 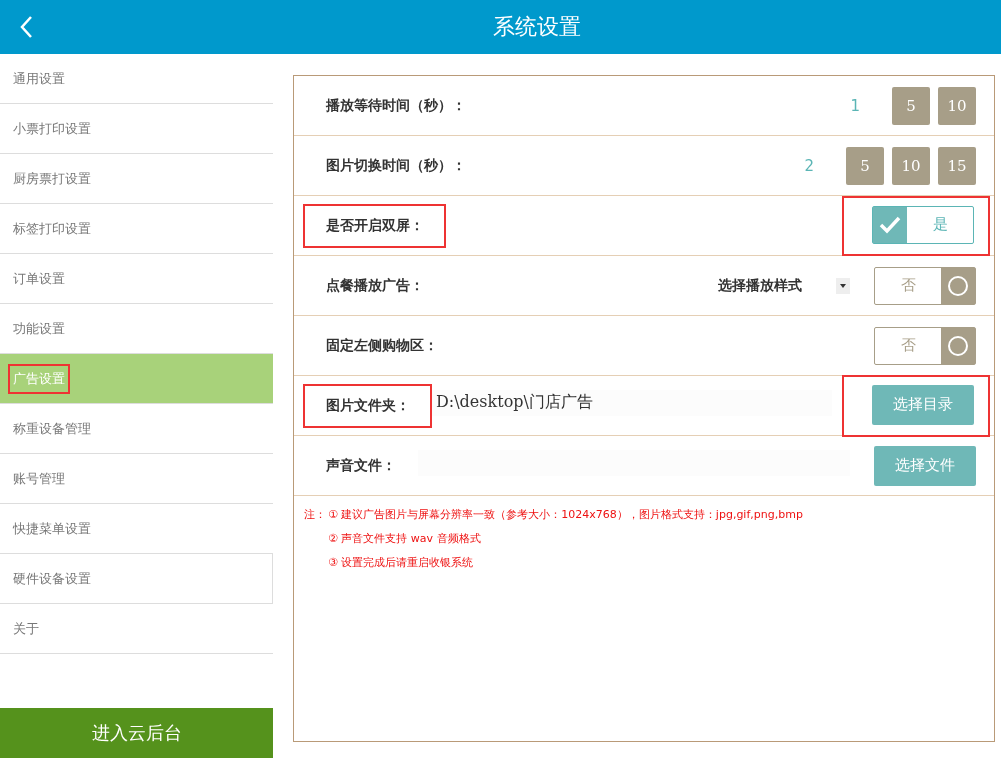 What do you see at coordinates (136, 529) in the screenshot?
I see `sidebar-item: 快捷菜单设置` at bounding box center [136, 529].